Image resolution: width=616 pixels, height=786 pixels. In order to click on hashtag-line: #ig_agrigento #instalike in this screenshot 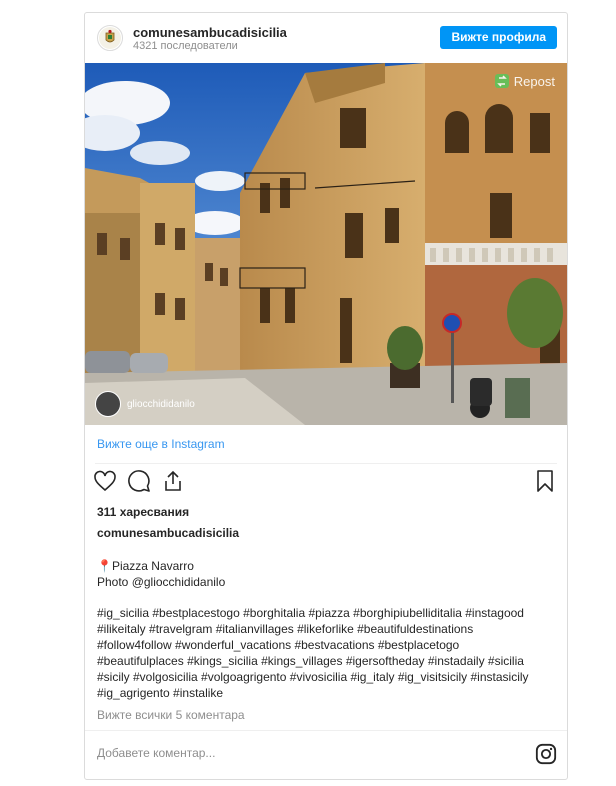, I will do `click(328, 693)`.